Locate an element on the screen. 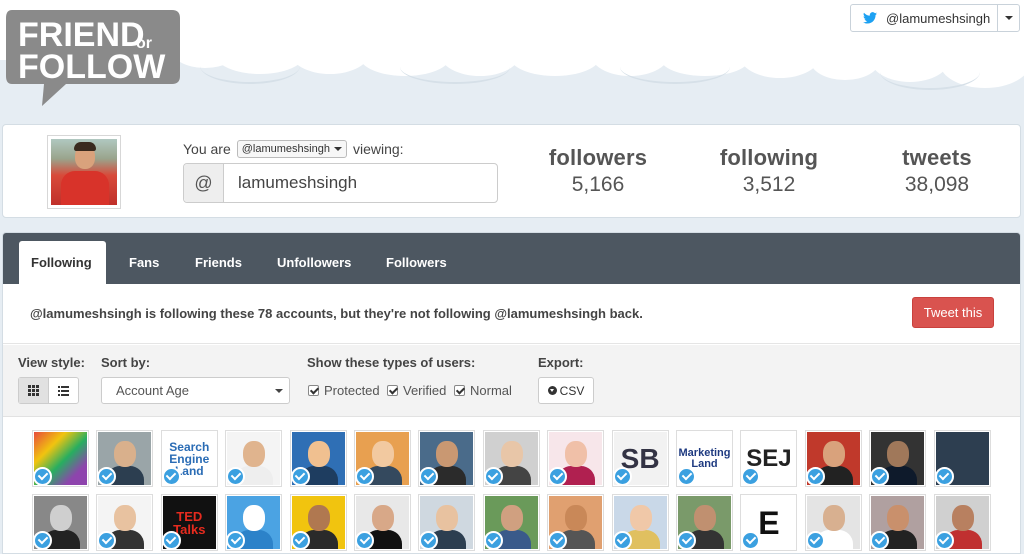 Image resolution: width=1024 pixels, height=554 pixels. at-symbol-addon: @ is located at coordinates (204, 183).